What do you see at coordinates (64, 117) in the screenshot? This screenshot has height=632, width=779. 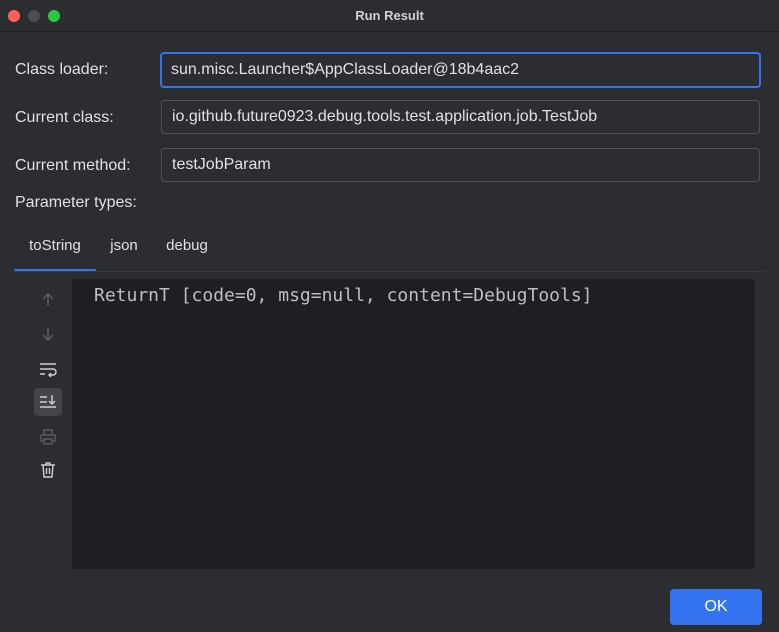 I see `current-class-label: Current class:` at bounding box center [64, 117].